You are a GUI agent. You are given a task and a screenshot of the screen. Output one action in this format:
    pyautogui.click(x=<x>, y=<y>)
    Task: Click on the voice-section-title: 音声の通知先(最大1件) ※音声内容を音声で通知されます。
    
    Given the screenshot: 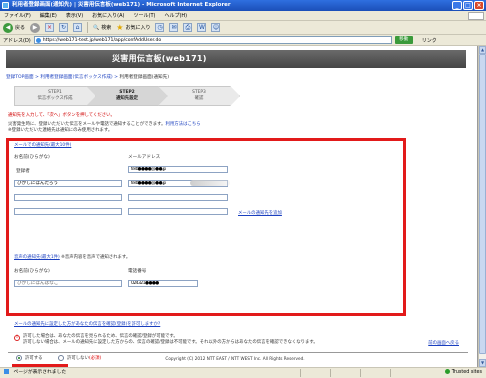 What is the action you would take?
    pyautogui.click(x=72, y=257)
    